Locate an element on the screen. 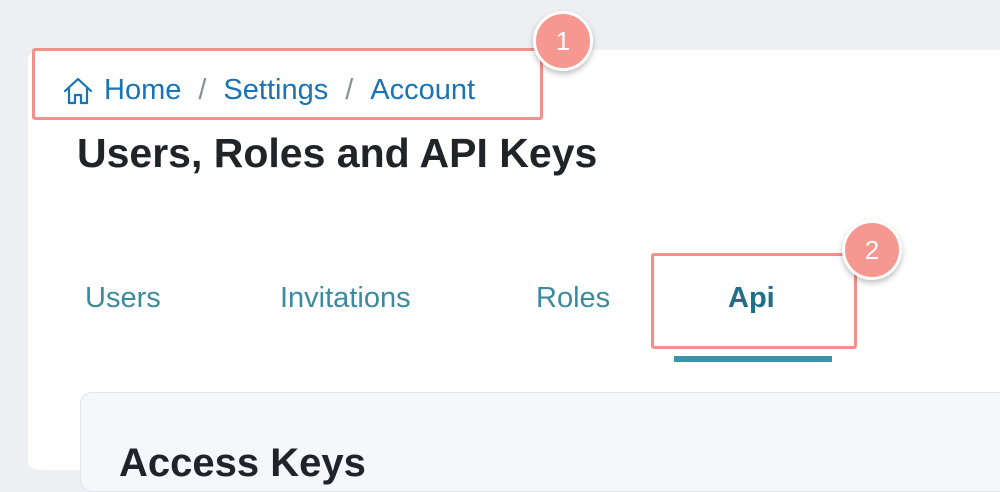  annotation-highlight-breadcrumb is located at coordinates (287, 84).